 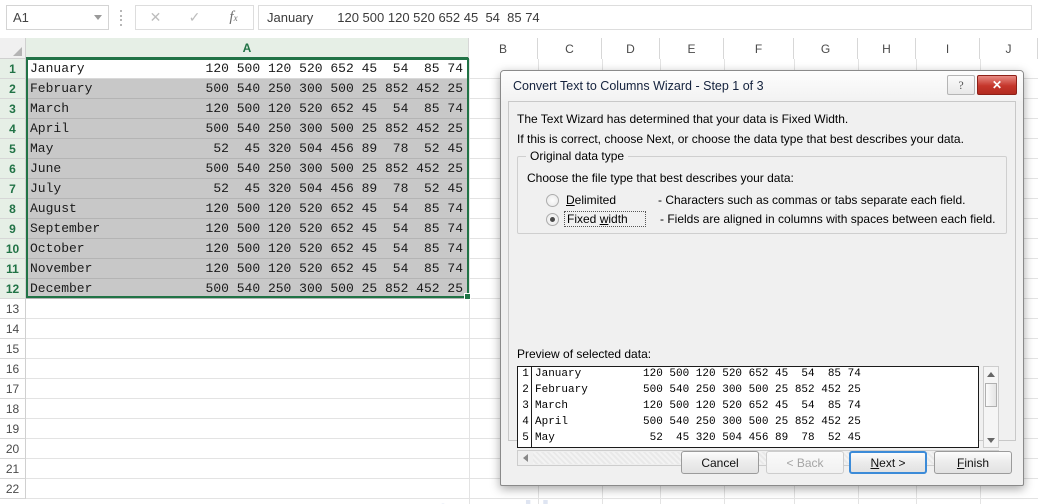 I want to click on cell-month-text: November, so click(x=61, y=268).